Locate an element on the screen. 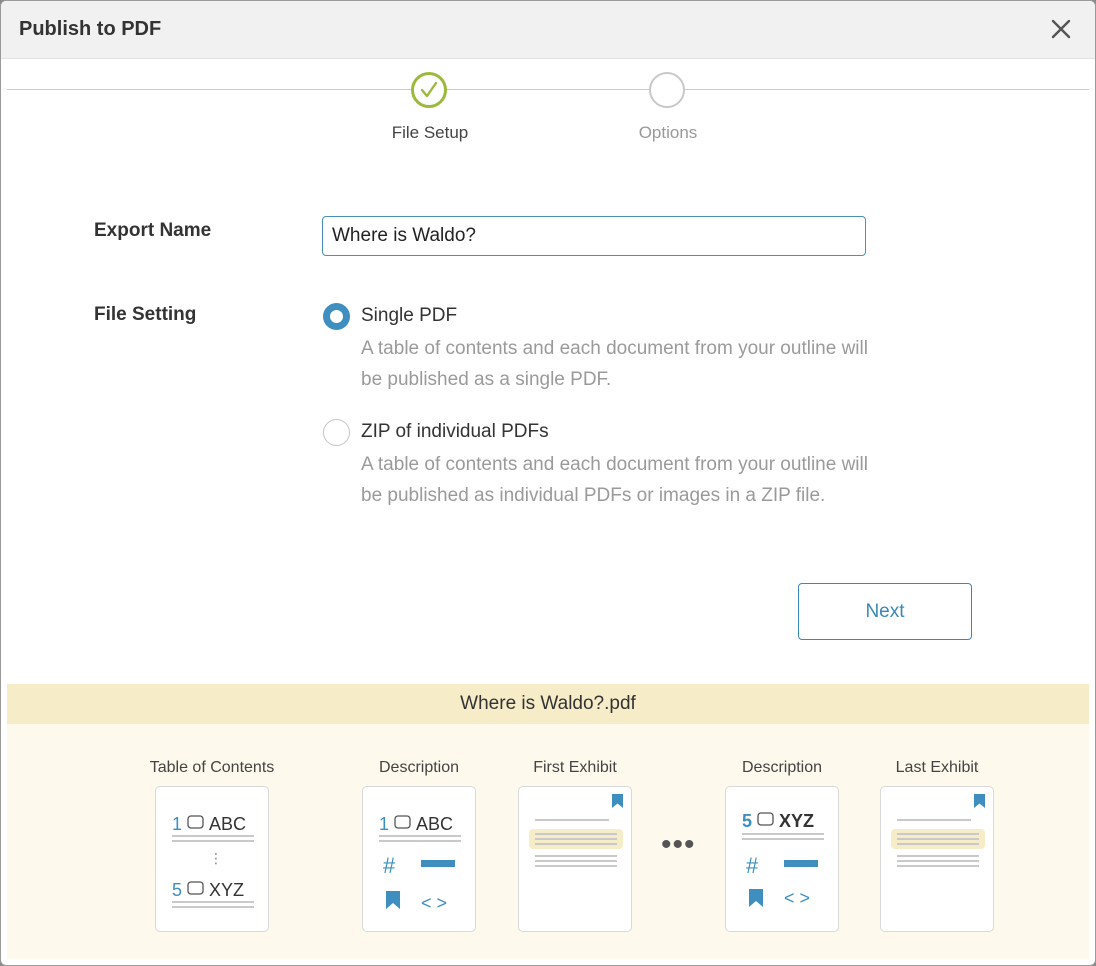 Image resolution: width=1096 pixels, height=966 pixels. zip-pdfs-radio is located at coordinates (336, 432).